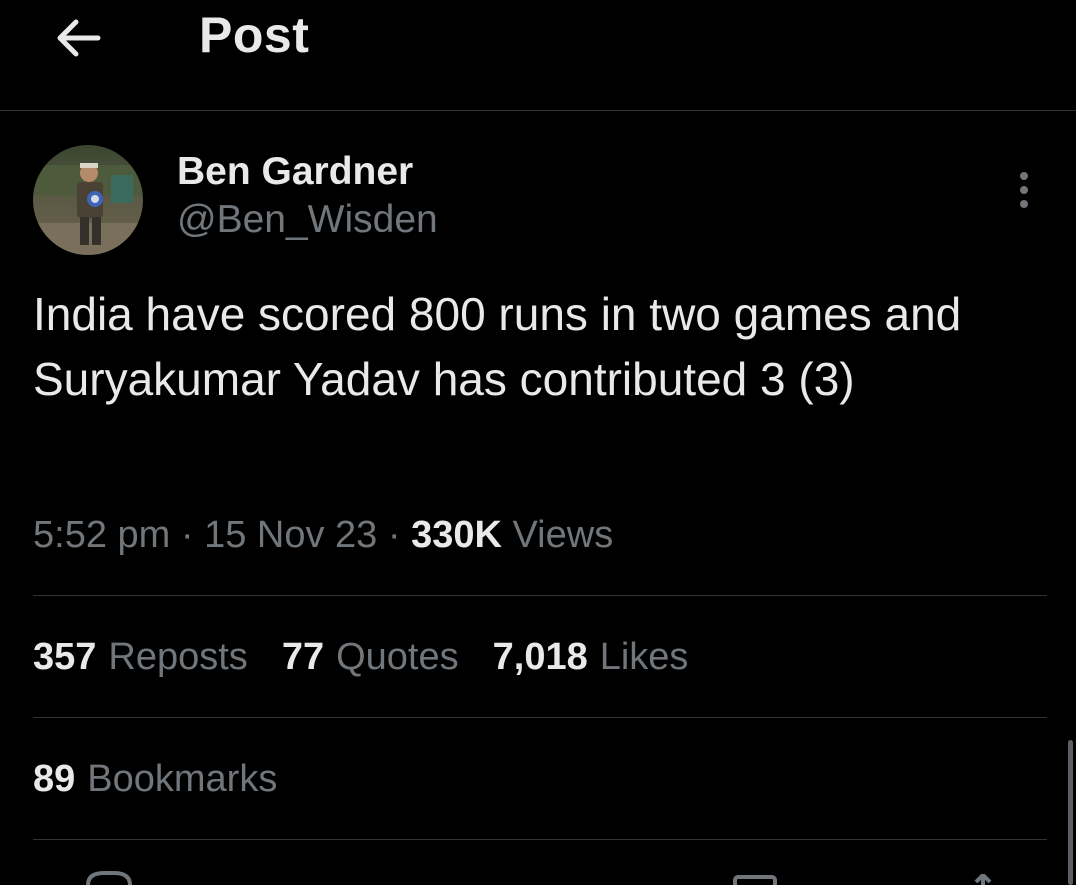 This screenshot has width=1076, height=885. What do you see at coordinates (254, 35) in the screenshot?
I see `page-title: Post` at bounding box center [254, 35].